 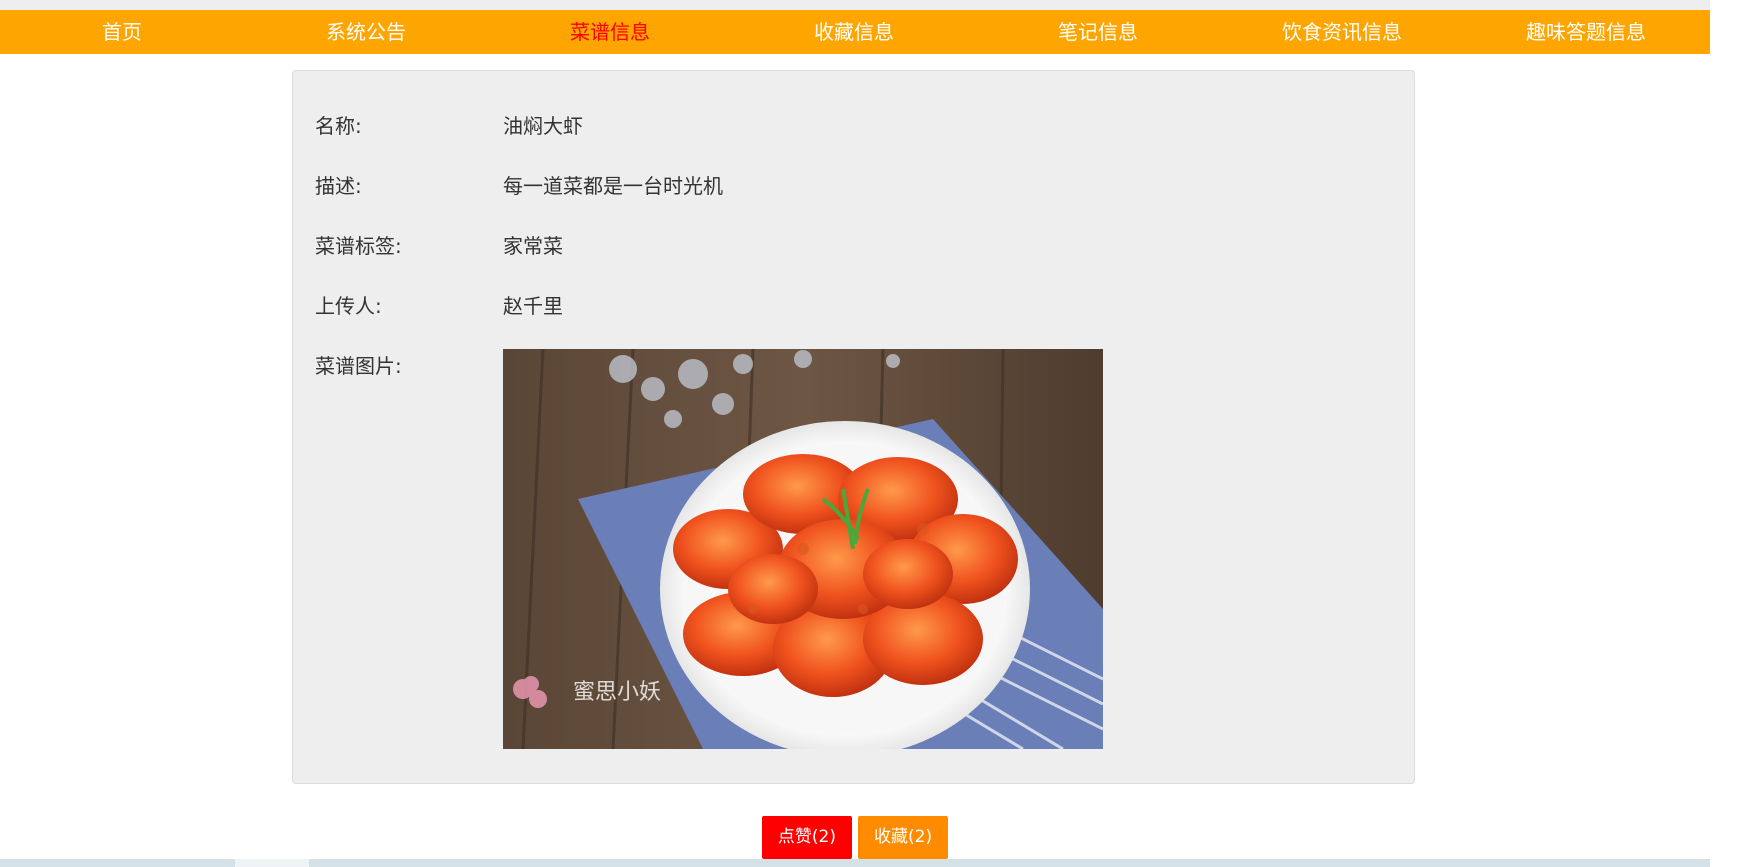 I want to click on nav-item-announcements: 系统公告, so click(x=366, y=32).